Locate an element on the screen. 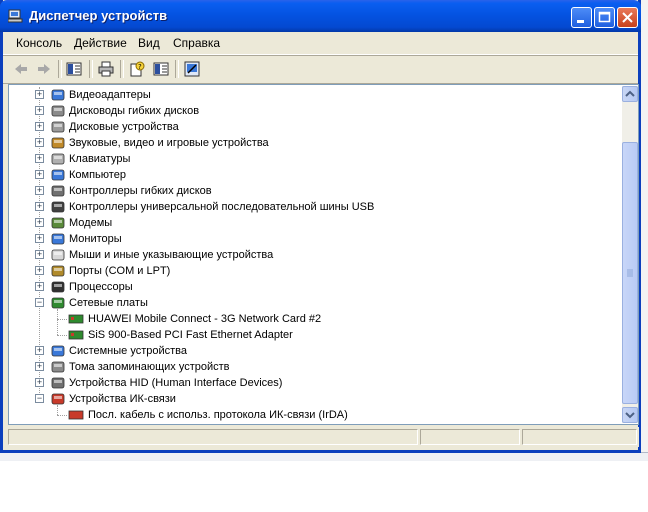  minimize-button is located at coordinates (581, 17).